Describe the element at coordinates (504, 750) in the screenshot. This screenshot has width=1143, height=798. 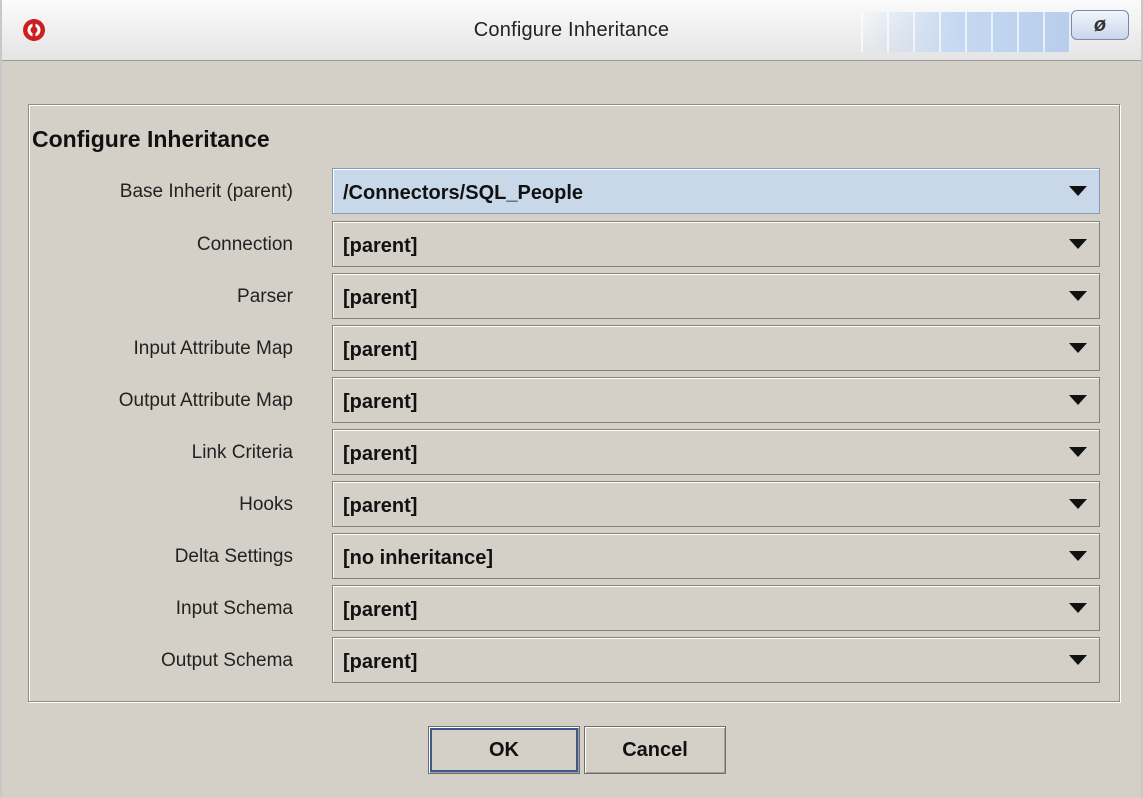
I see `ok-button: OK` at that location.